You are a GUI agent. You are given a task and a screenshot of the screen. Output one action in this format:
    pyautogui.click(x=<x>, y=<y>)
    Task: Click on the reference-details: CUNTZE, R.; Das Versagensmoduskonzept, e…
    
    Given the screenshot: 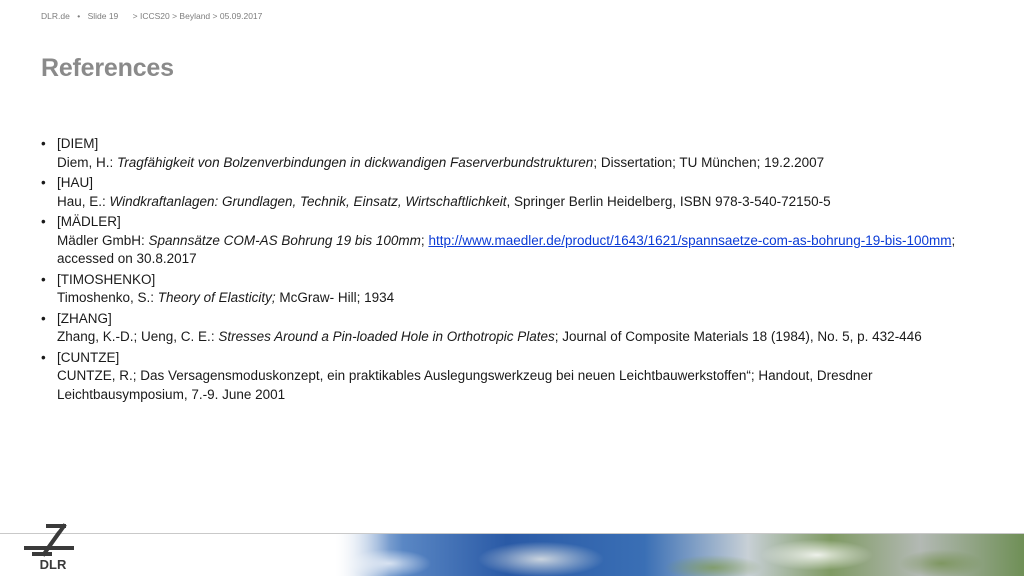 What is the action you would take?
    pyautogui.click(x=465, y=385)
    